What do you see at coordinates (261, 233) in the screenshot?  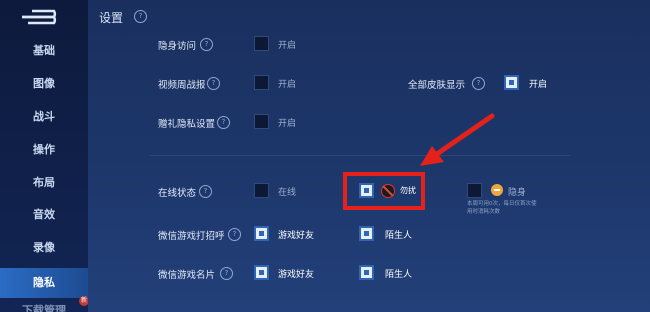 I see `greet-friends-checkbox` at bounding box center [261, 233].